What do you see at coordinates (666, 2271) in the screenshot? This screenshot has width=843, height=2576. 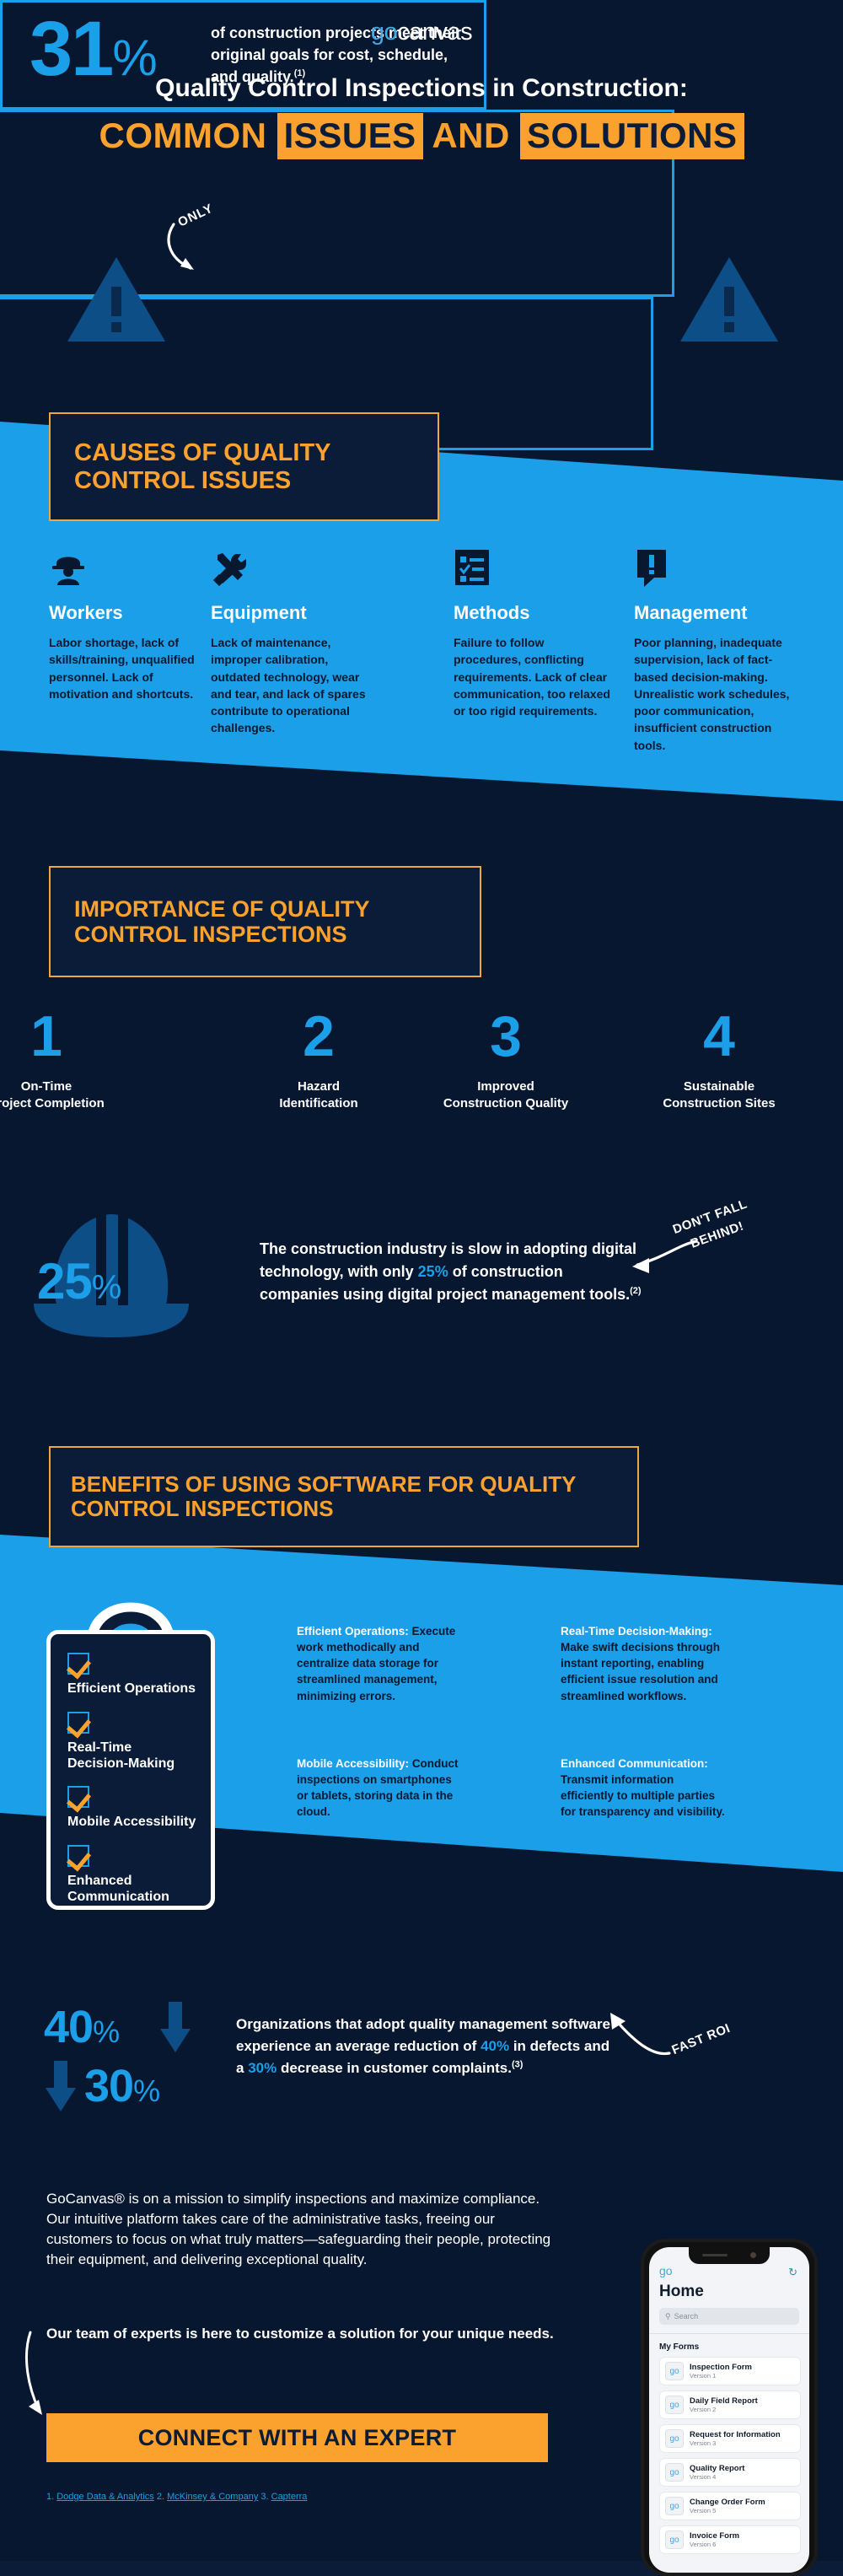 I see `phone-go-logo: go` at bounding box center [666, 2271].